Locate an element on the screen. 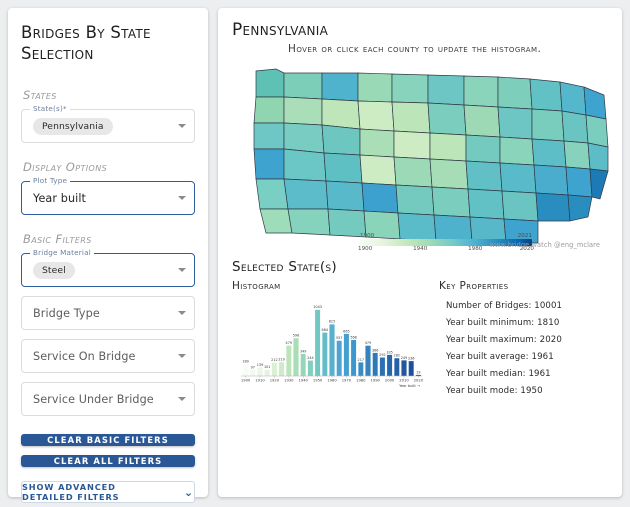  chip-state: Pennsylvania is located at coordinates (73, 126).